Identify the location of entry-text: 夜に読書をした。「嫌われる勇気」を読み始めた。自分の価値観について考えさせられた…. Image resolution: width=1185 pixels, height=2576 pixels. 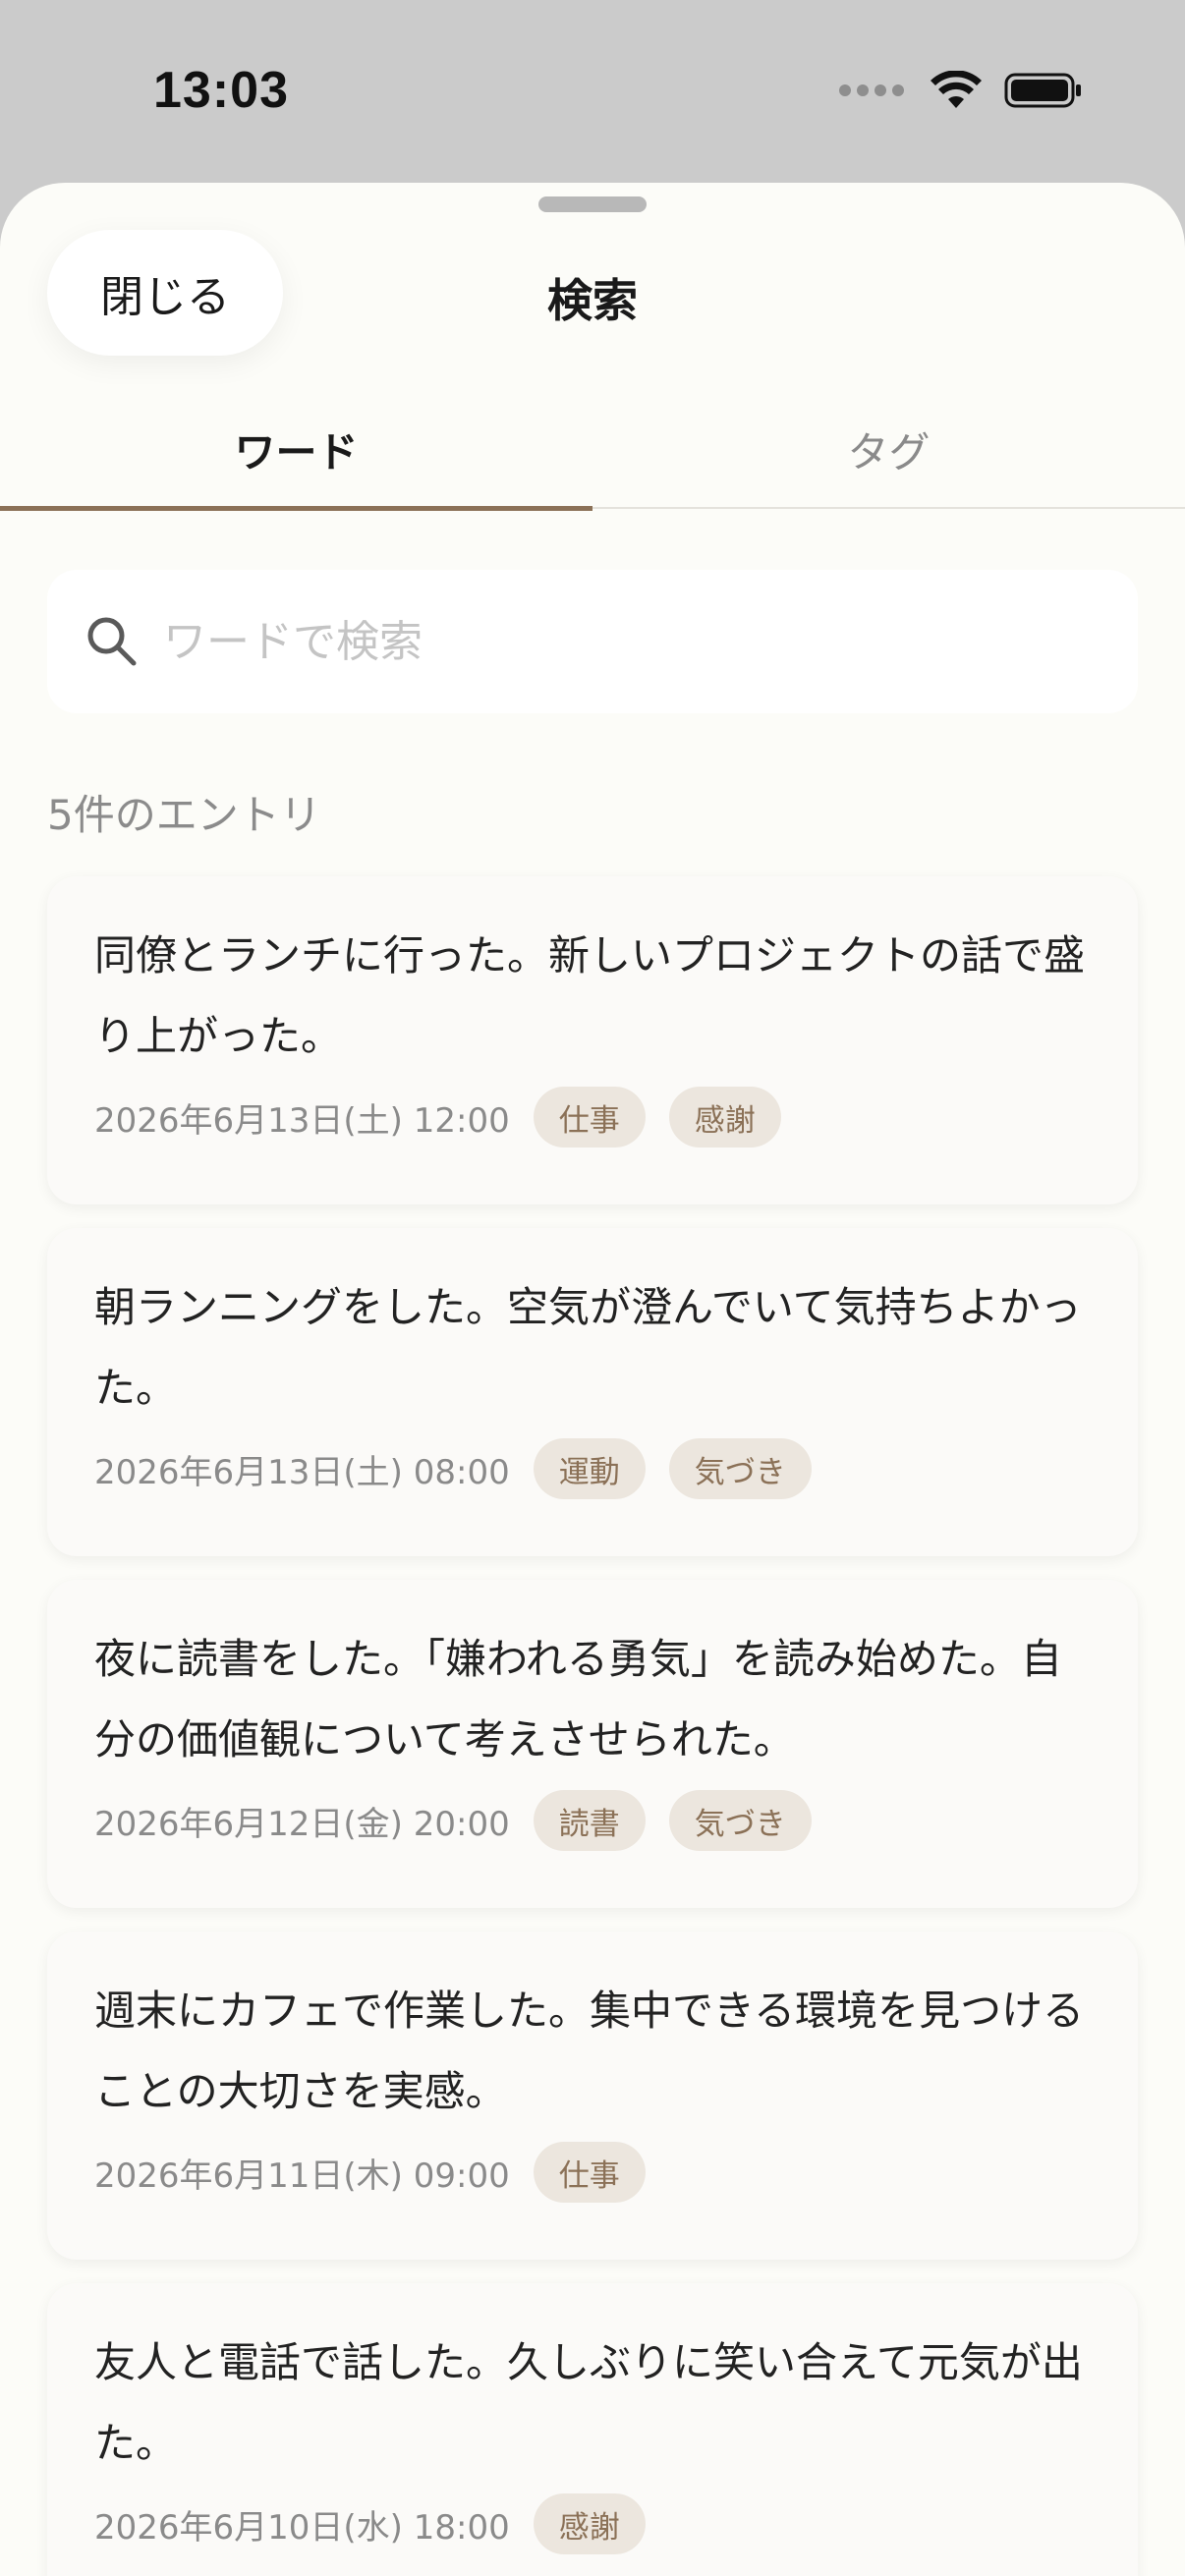
(578, 1699).